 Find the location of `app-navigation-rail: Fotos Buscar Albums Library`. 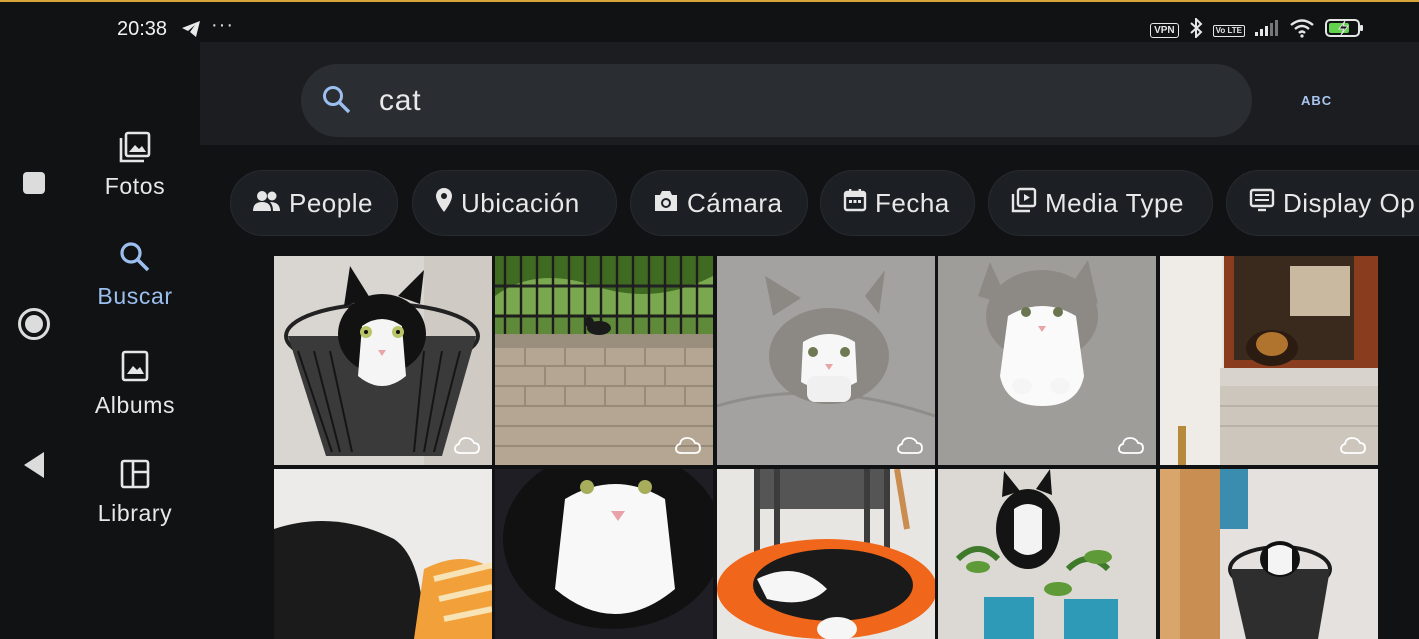

app-navigation-rail: Fotos Buscar Albums Library is located at coordinates (135, 340).